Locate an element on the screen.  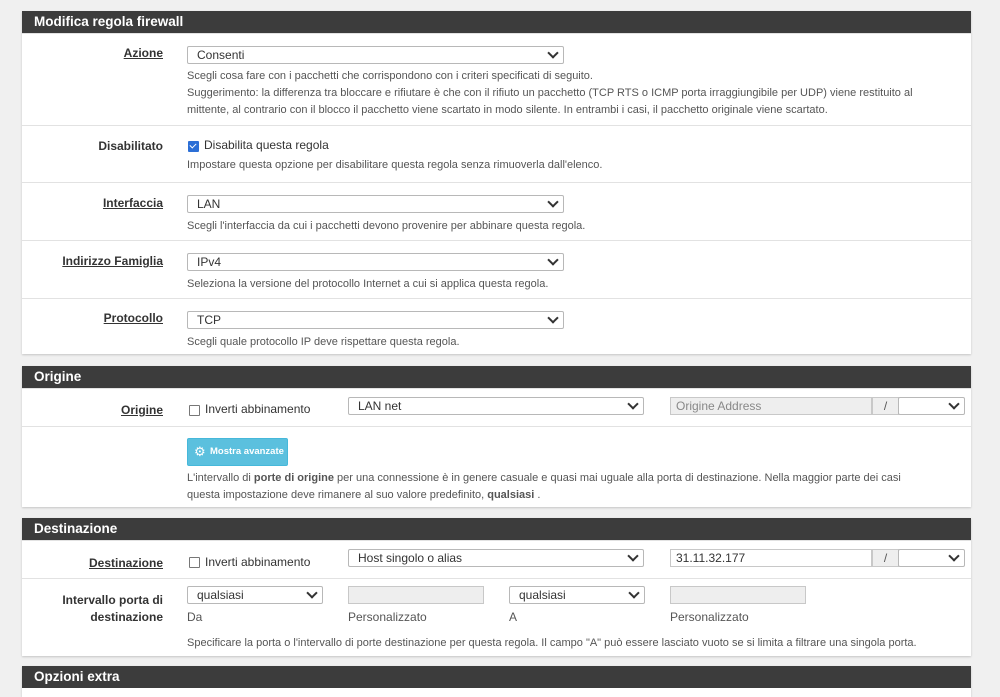
destination-port-from-value: qualsiasi is located at coordinates (220, 595).